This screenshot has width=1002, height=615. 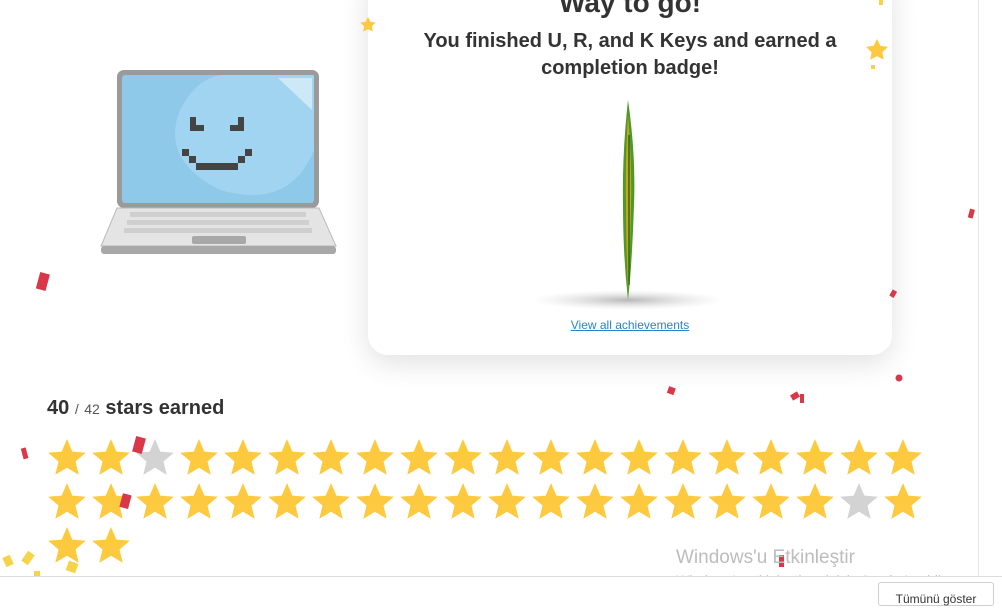 What do you see at coordinates (218, 162) in the screenshot?
I see `laptop-mascot-icon` at bounding box center [218, 162].